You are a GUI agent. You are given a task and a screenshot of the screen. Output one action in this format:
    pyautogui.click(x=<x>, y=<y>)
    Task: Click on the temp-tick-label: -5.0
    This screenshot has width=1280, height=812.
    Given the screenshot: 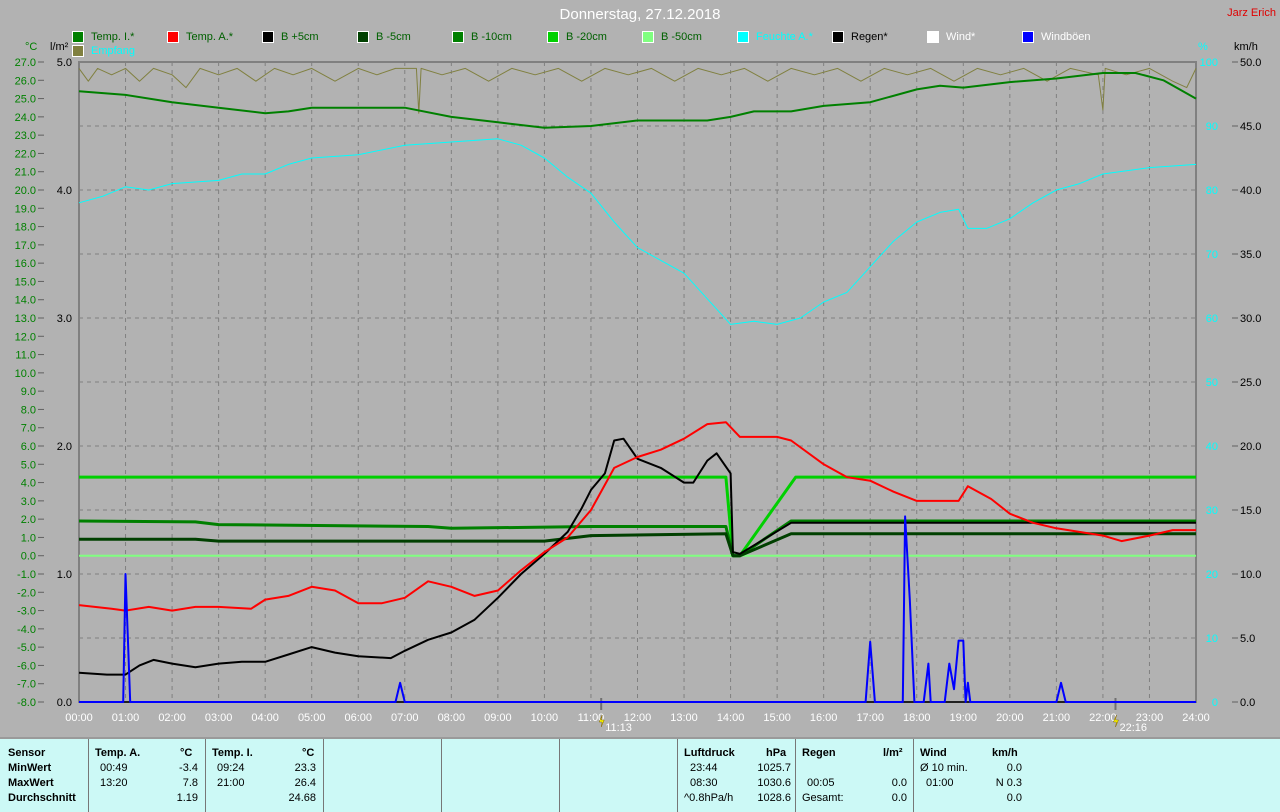 What is the action you would take?
    pyautogui.click(x=26, y=648)
    